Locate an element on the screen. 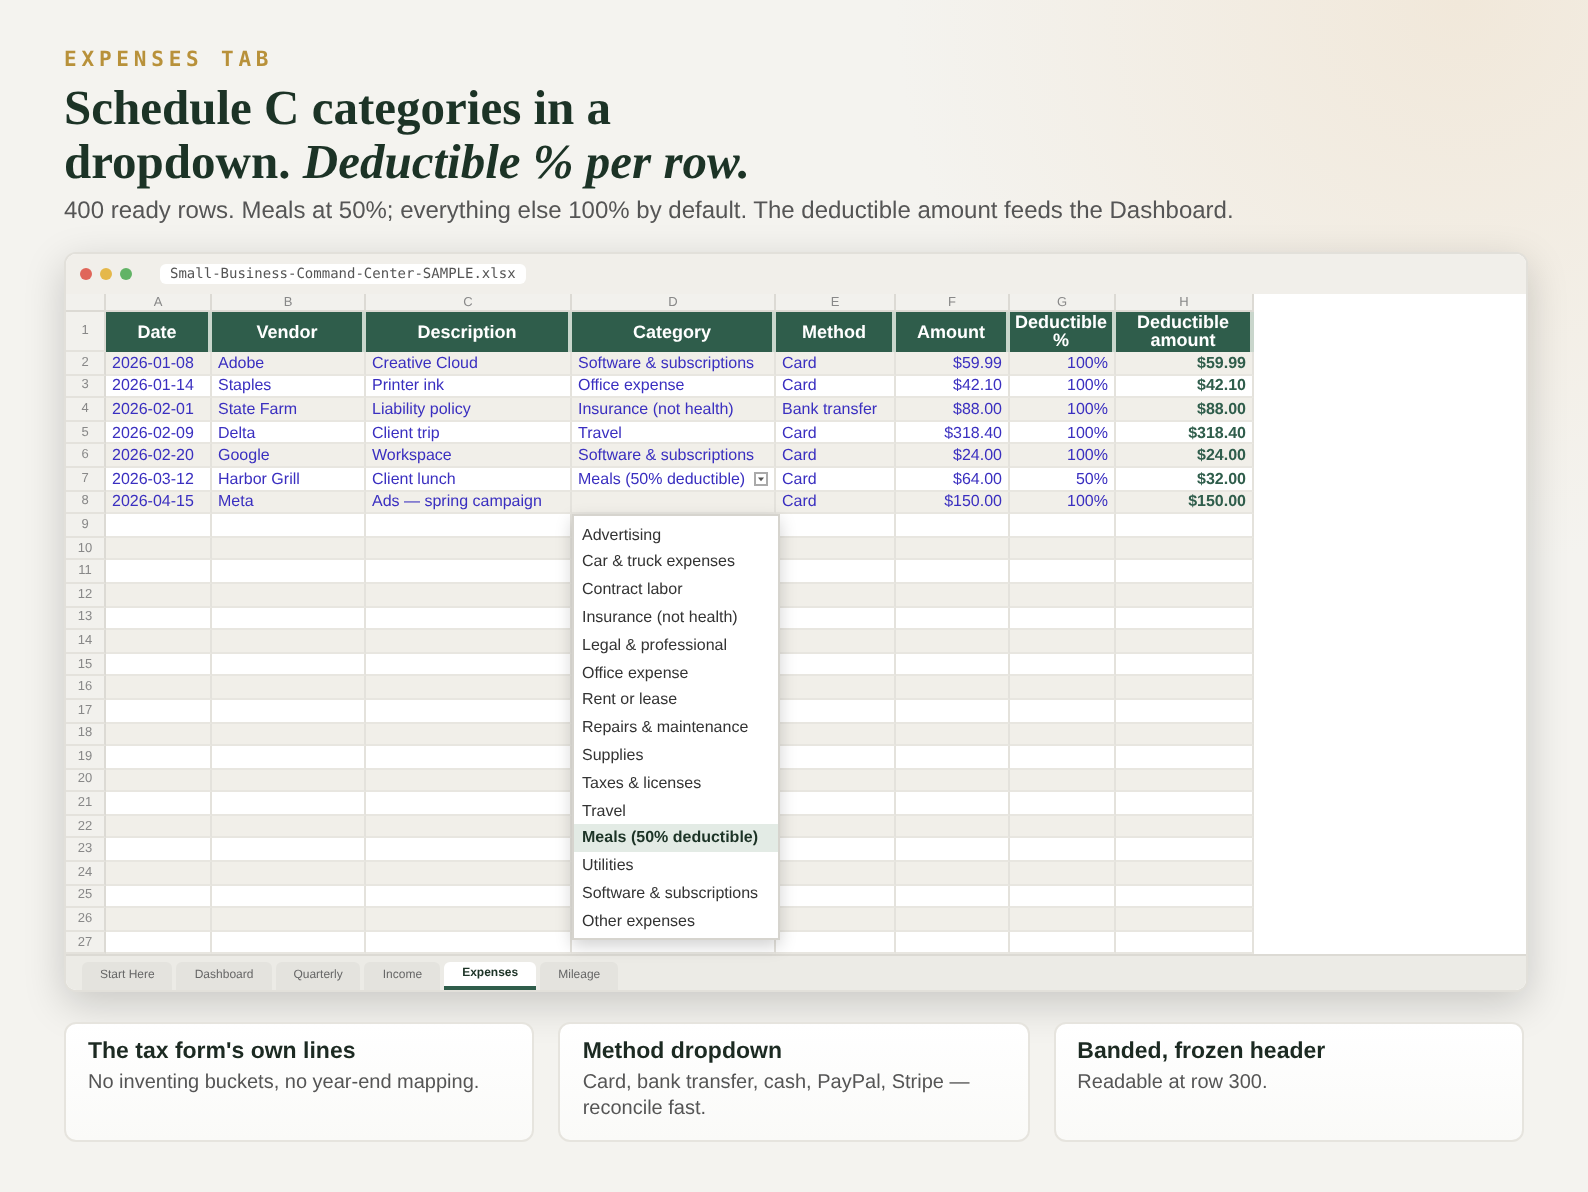 The image size is (1588, 1192). table-cell: Printer ink is located at coordinates (469, 387).